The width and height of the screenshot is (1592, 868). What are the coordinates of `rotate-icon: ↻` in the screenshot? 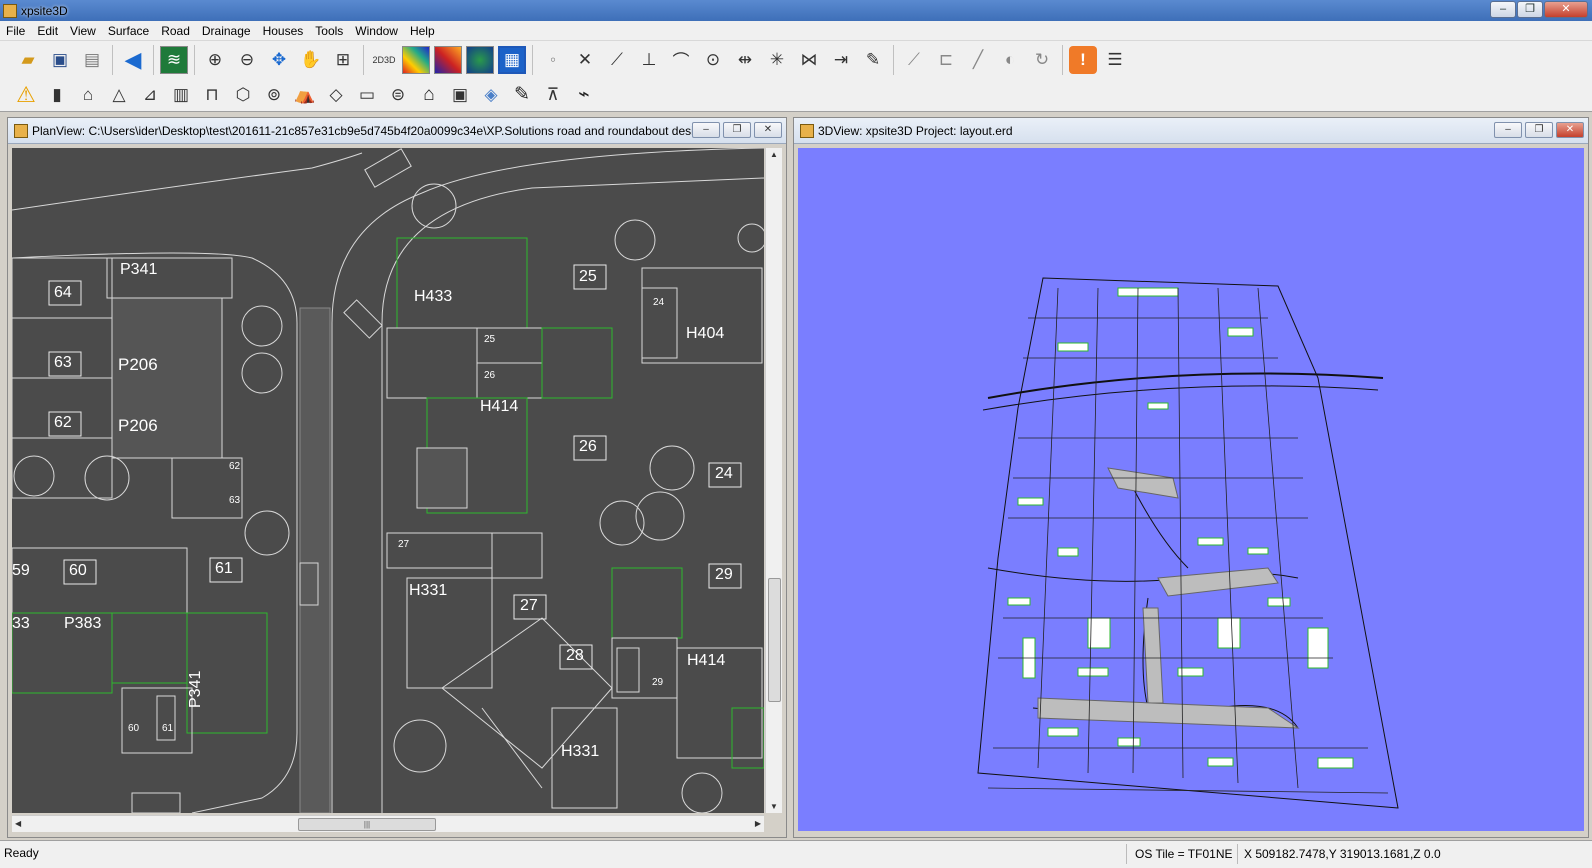 It's located at (1042, 60).